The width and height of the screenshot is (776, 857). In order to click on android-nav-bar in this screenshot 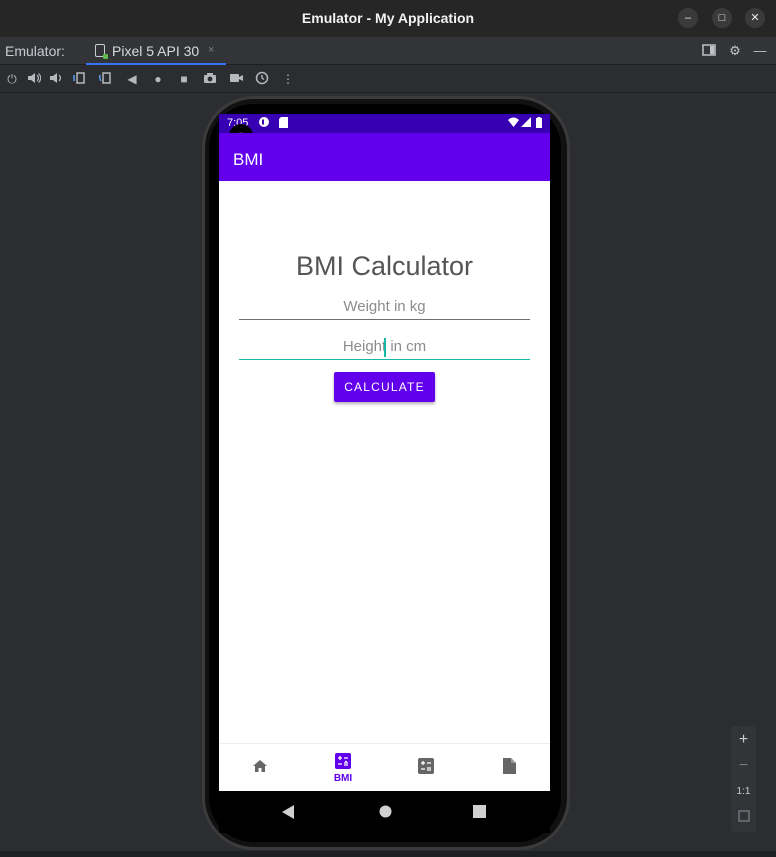, I will do `click(384, 812)`.